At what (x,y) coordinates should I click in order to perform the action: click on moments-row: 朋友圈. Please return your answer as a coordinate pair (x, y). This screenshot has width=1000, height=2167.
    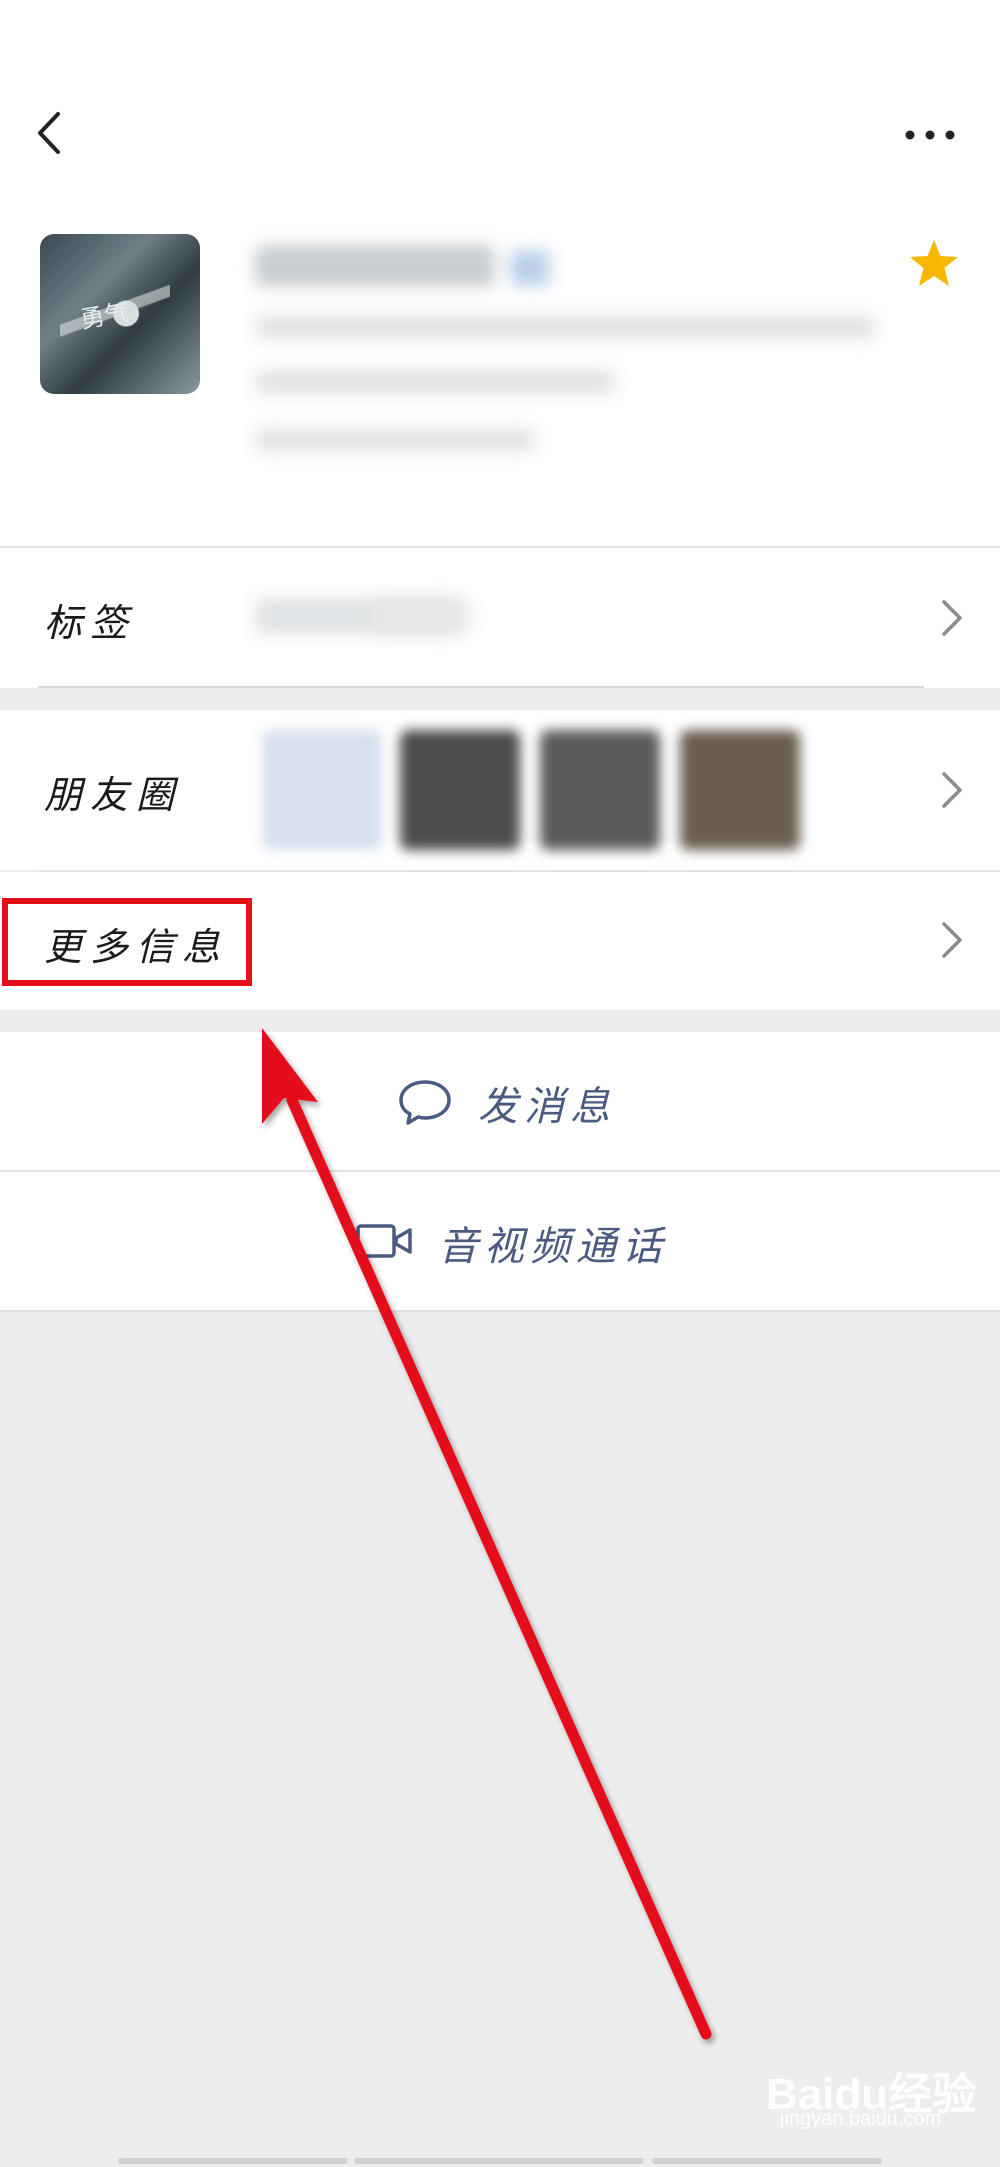
    Looking at the image, I should click on (500, 790).